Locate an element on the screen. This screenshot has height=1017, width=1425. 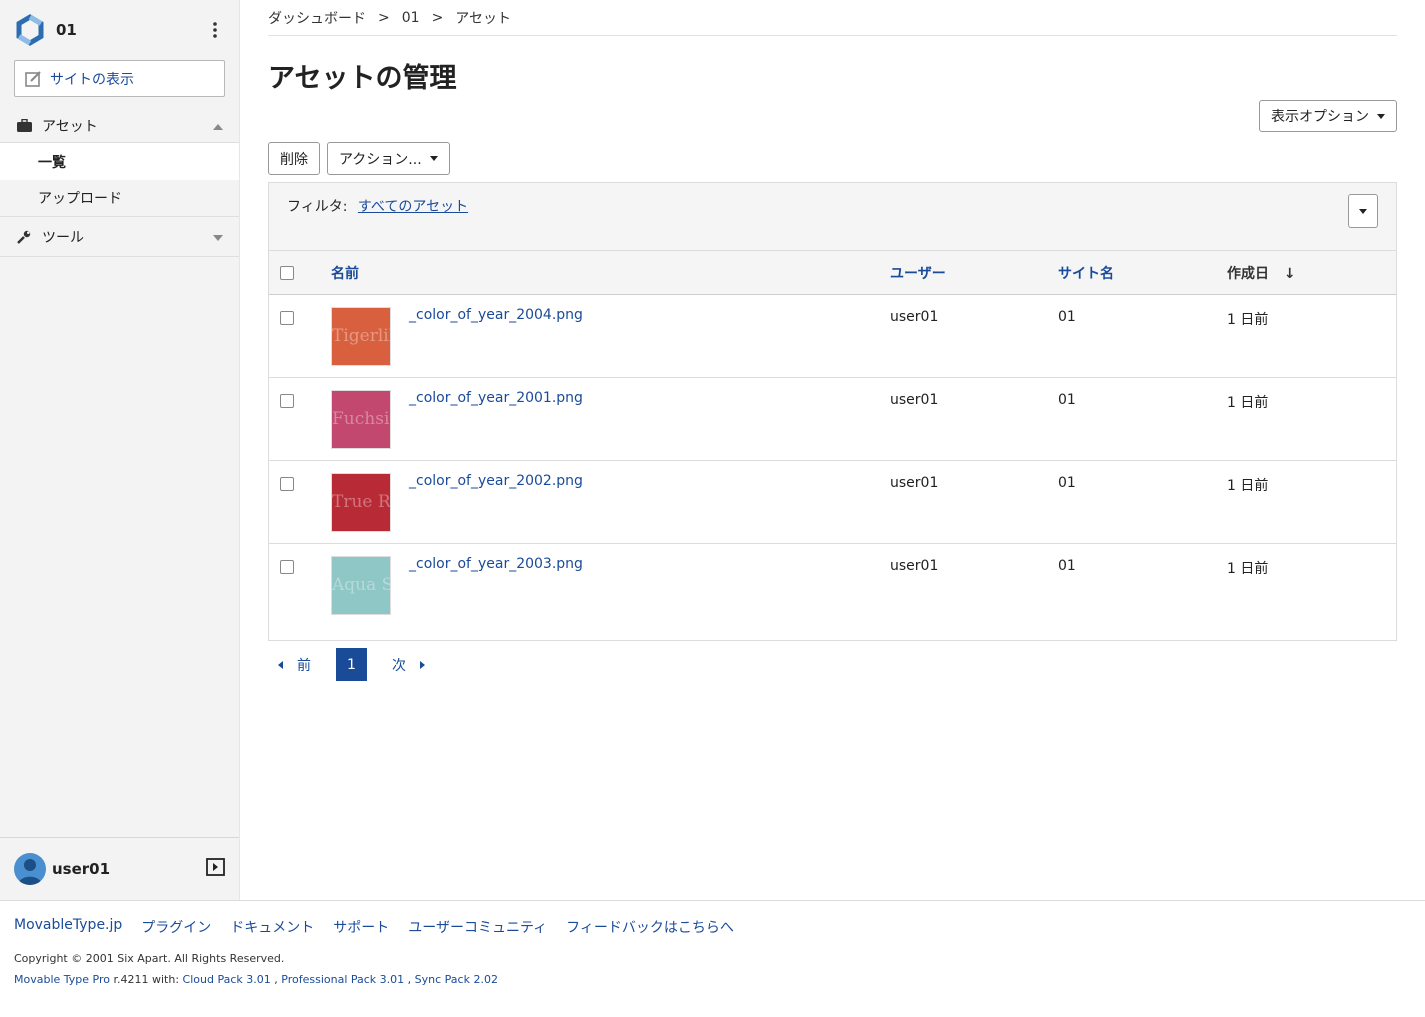
sidebar-nav: アセット 一覧 アップロード ツール is located at coordinates (119, 183).